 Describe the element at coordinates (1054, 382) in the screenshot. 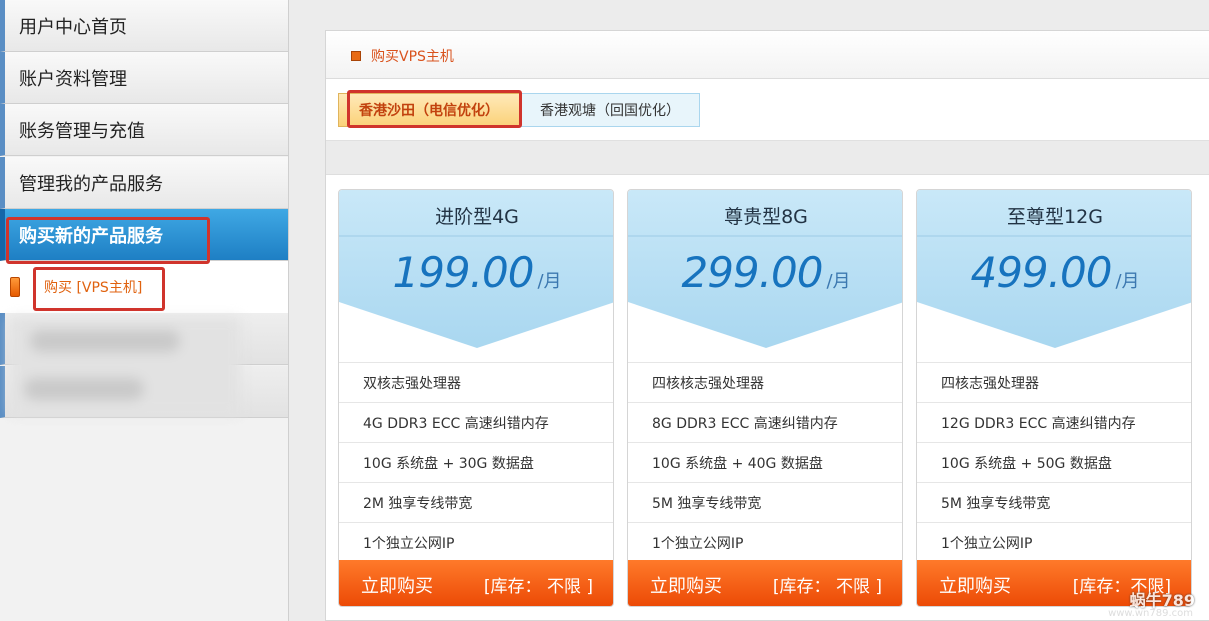

I see `feature-item: 四核志强处理器` at that location.